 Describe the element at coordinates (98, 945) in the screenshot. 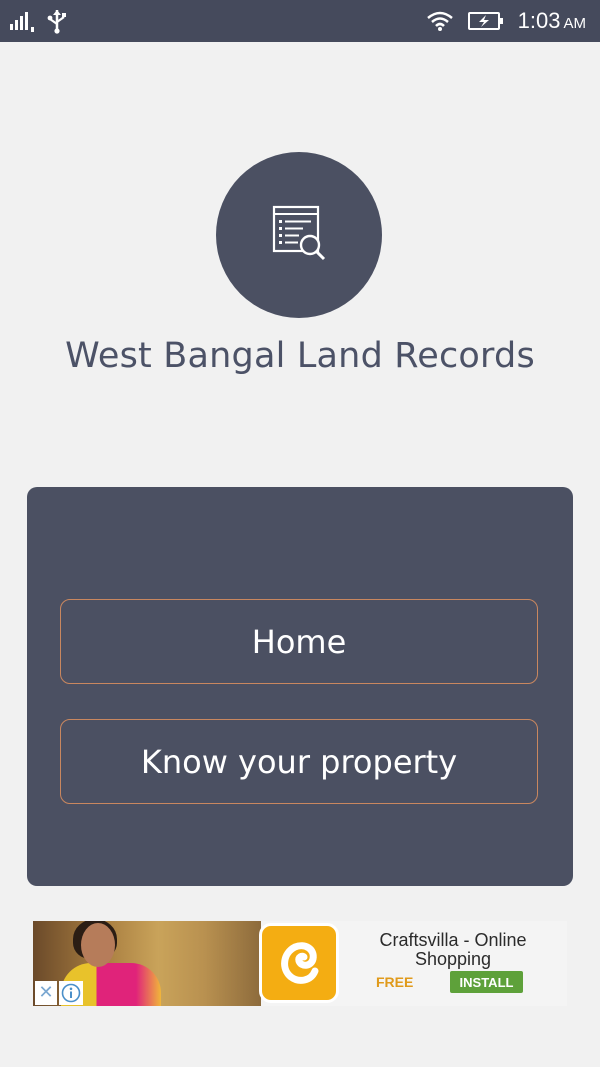

I see `ad-model-face` at that location.